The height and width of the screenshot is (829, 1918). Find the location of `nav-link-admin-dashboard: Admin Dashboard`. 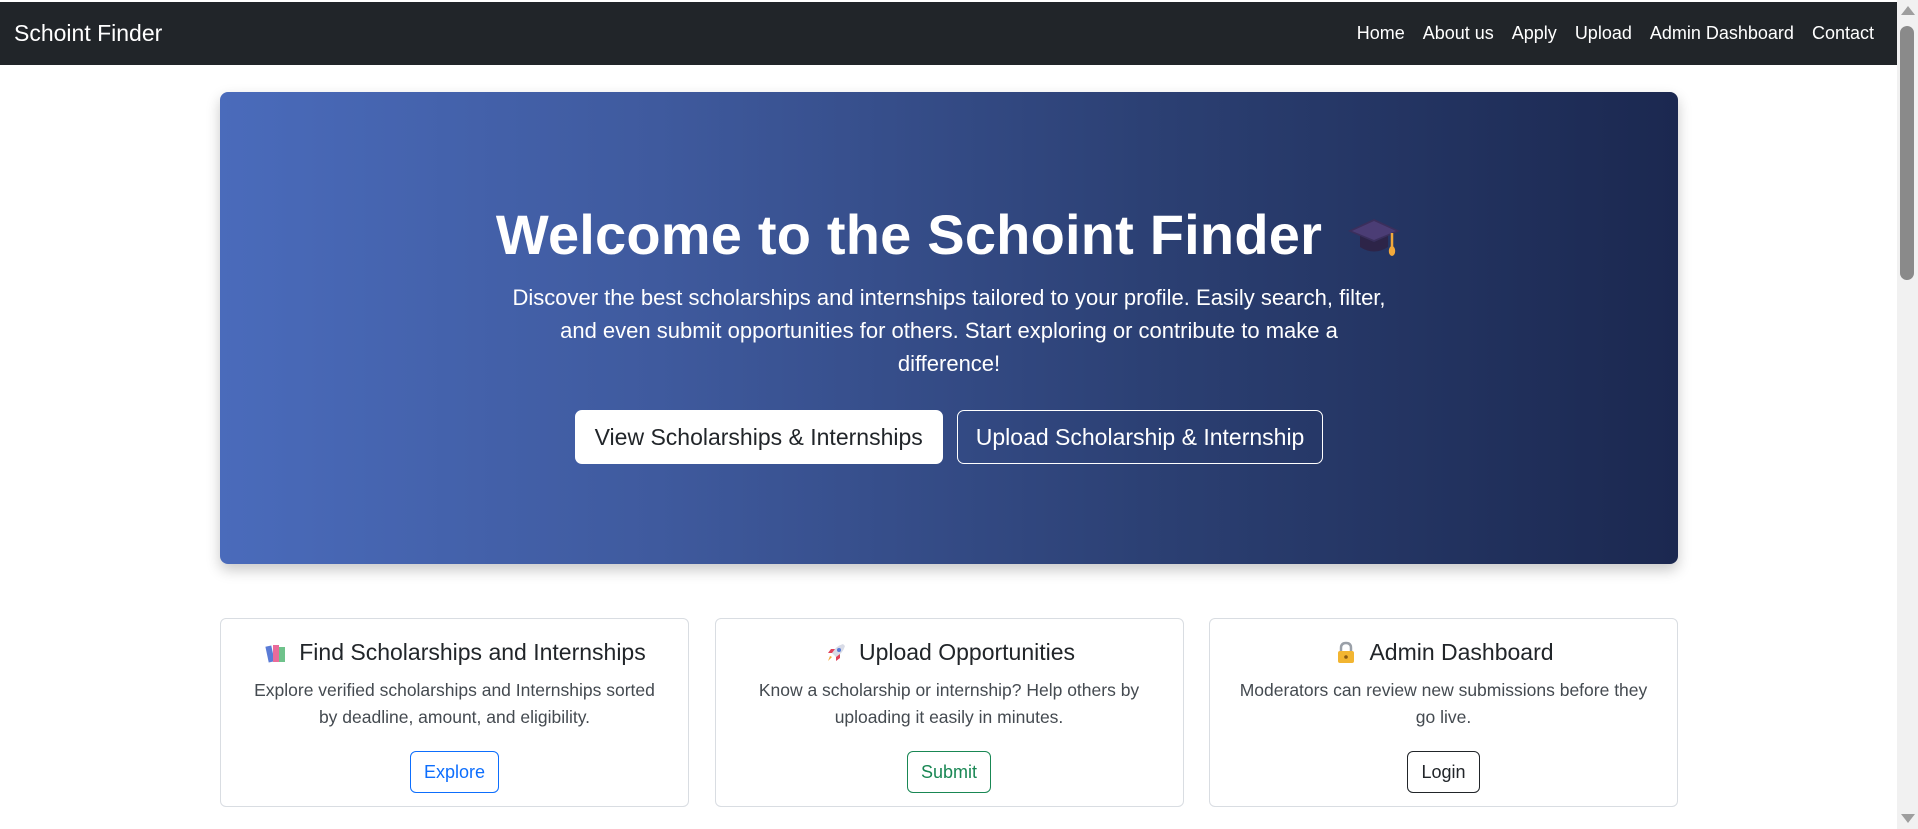

nav-link-admin-dashboard: Admin Dashboard is located at coordinates (1722, 33).